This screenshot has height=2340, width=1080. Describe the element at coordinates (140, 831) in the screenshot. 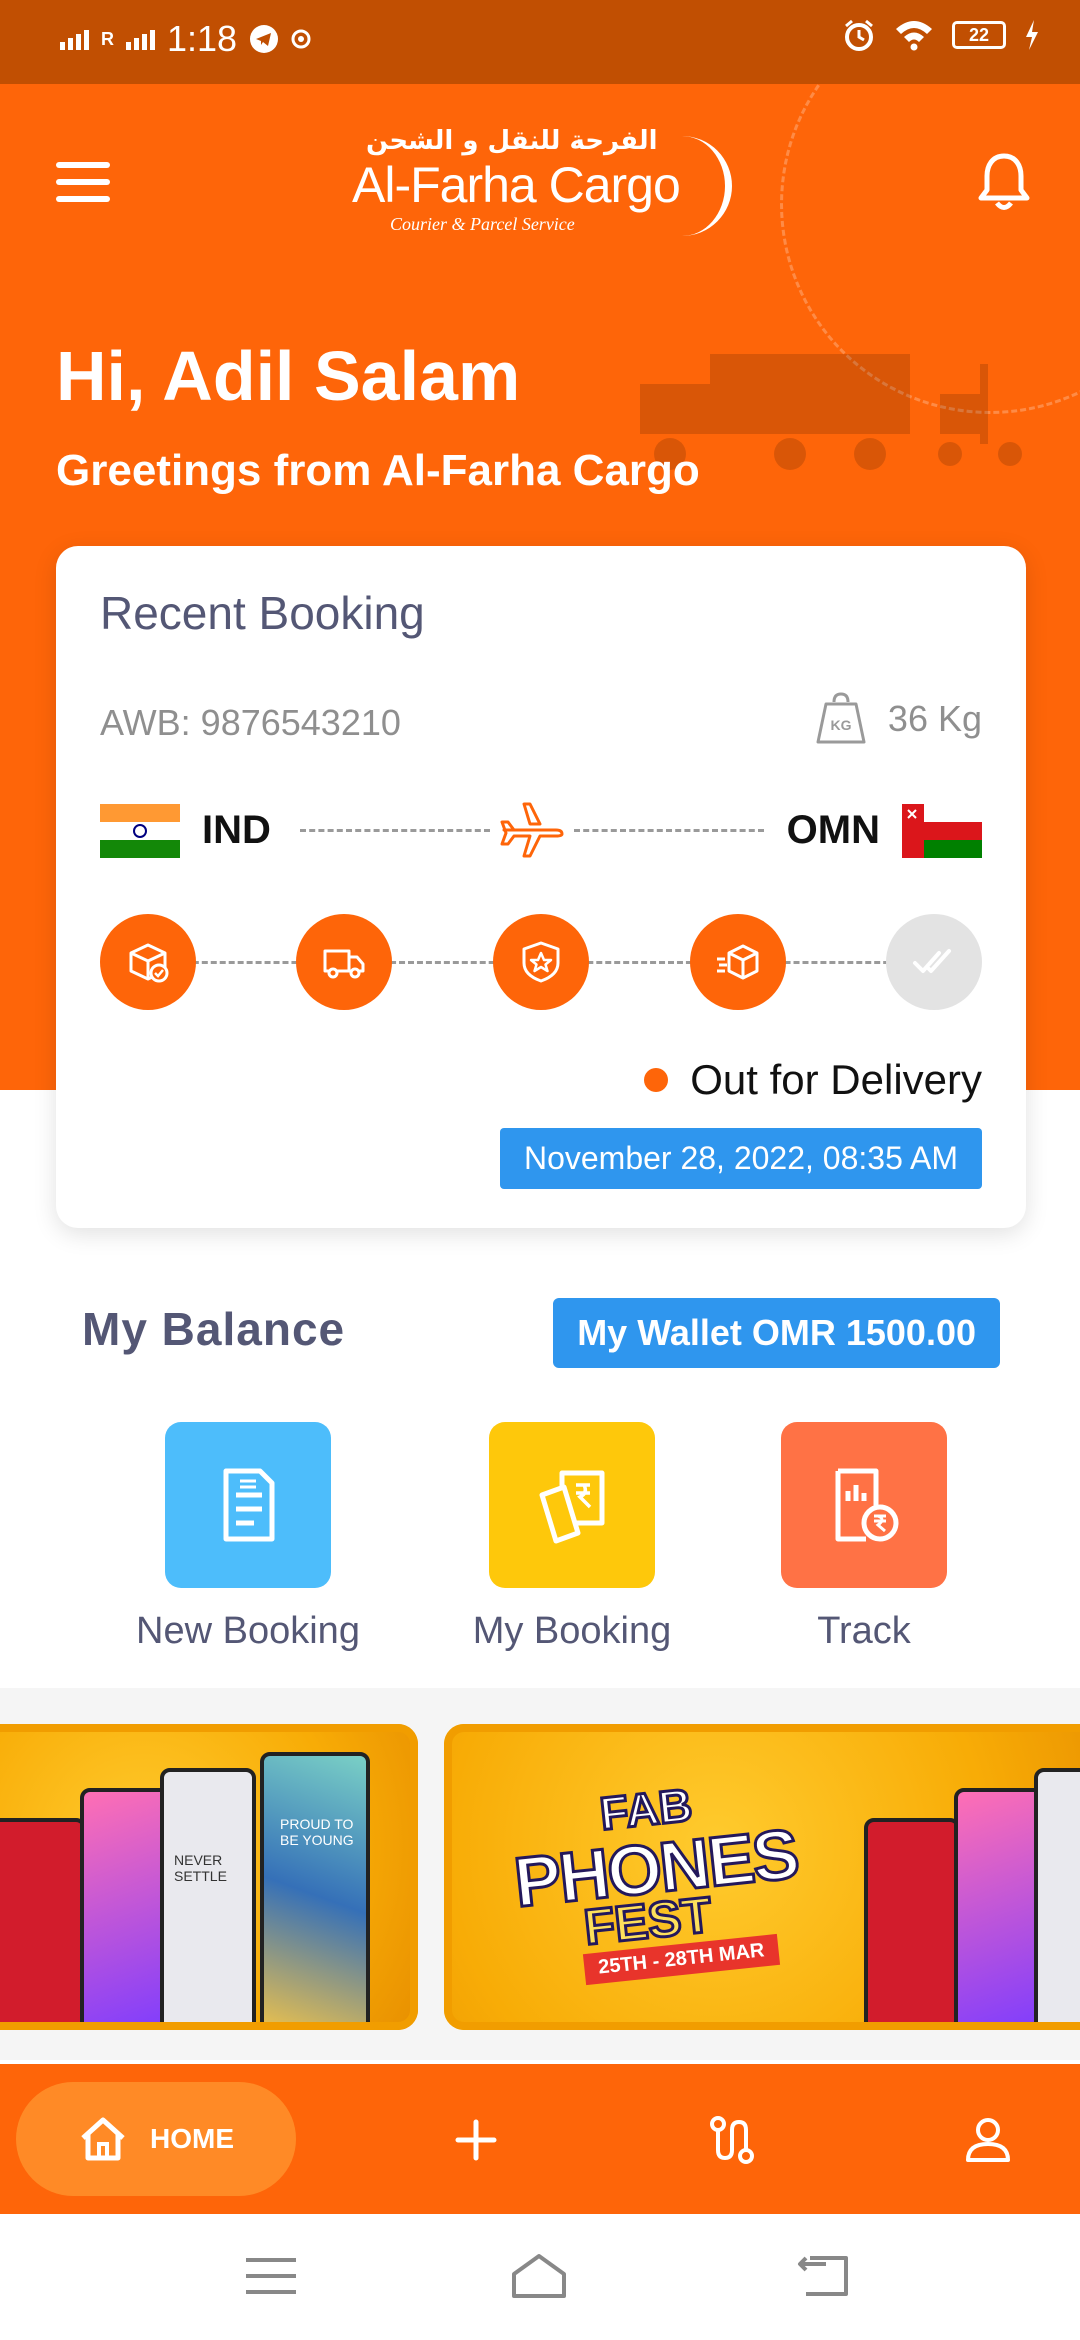

I see `india-flag-icon` at that location.